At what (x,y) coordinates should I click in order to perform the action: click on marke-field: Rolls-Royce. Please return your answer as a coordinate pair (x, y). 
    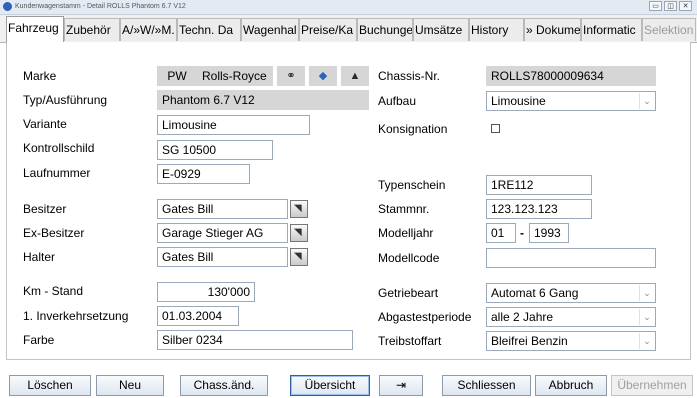
    Looking at the image, I should click on (235, 76).